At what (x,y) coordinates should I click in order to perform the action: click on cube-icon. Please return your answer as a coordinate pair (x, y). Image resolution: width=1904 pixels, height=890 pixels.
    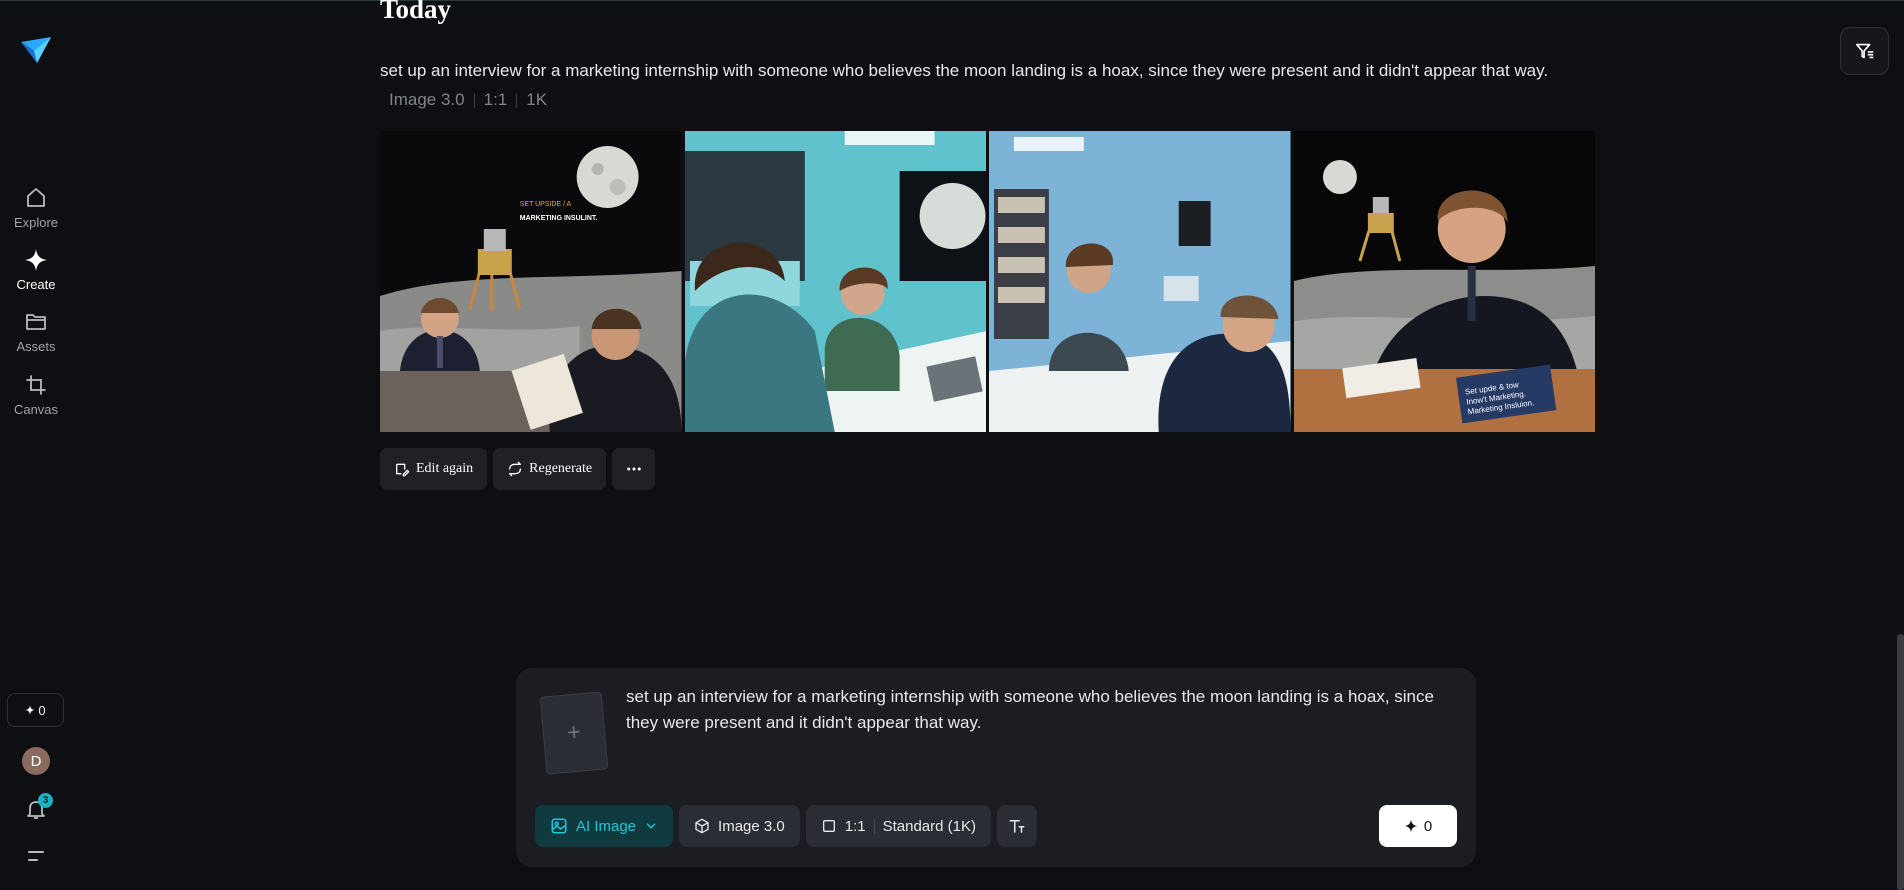
    Looking at the image, I should click on (702, 826).